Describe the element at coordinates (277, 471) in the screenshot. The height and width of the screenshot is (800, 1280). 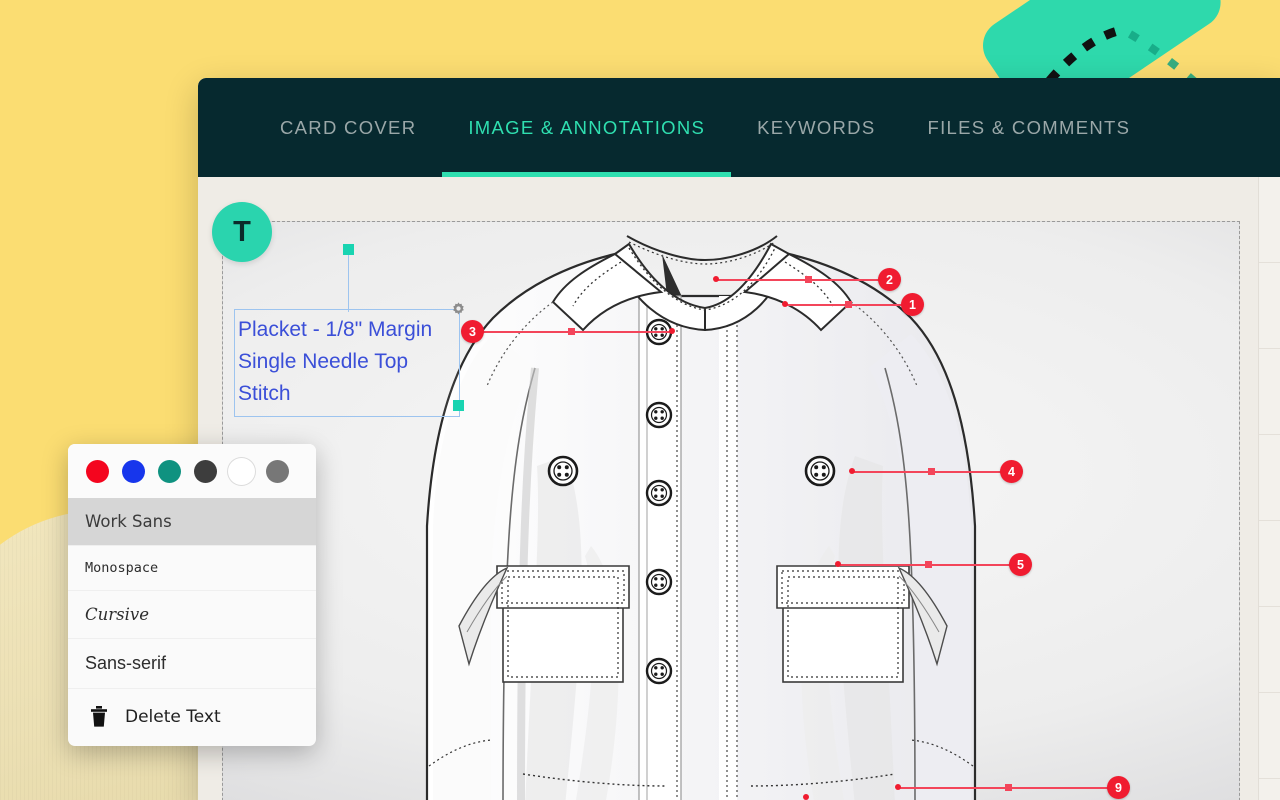
I see `color-swatch-gray` at that location.